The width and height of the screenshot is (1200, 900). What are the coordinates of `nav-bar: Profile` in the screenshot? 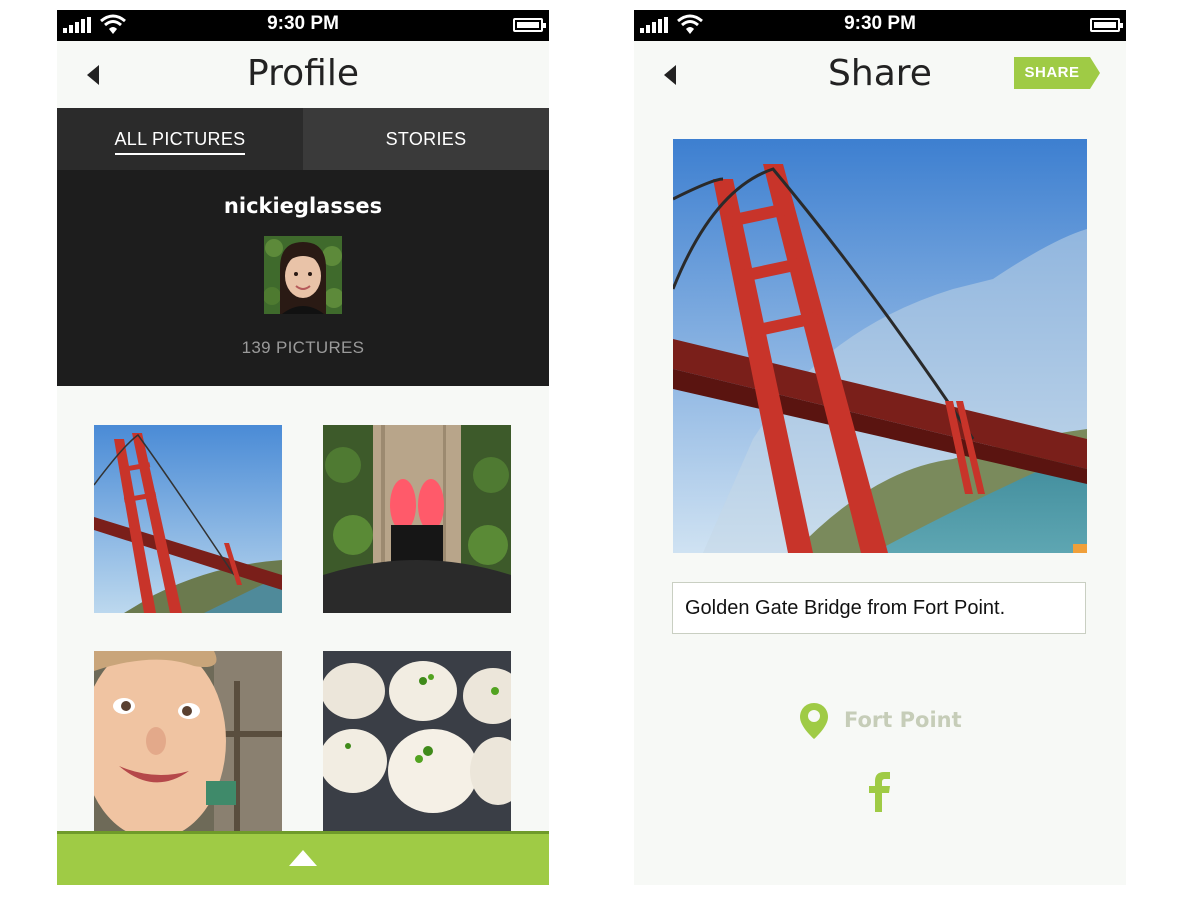 It's located at (303, 74).